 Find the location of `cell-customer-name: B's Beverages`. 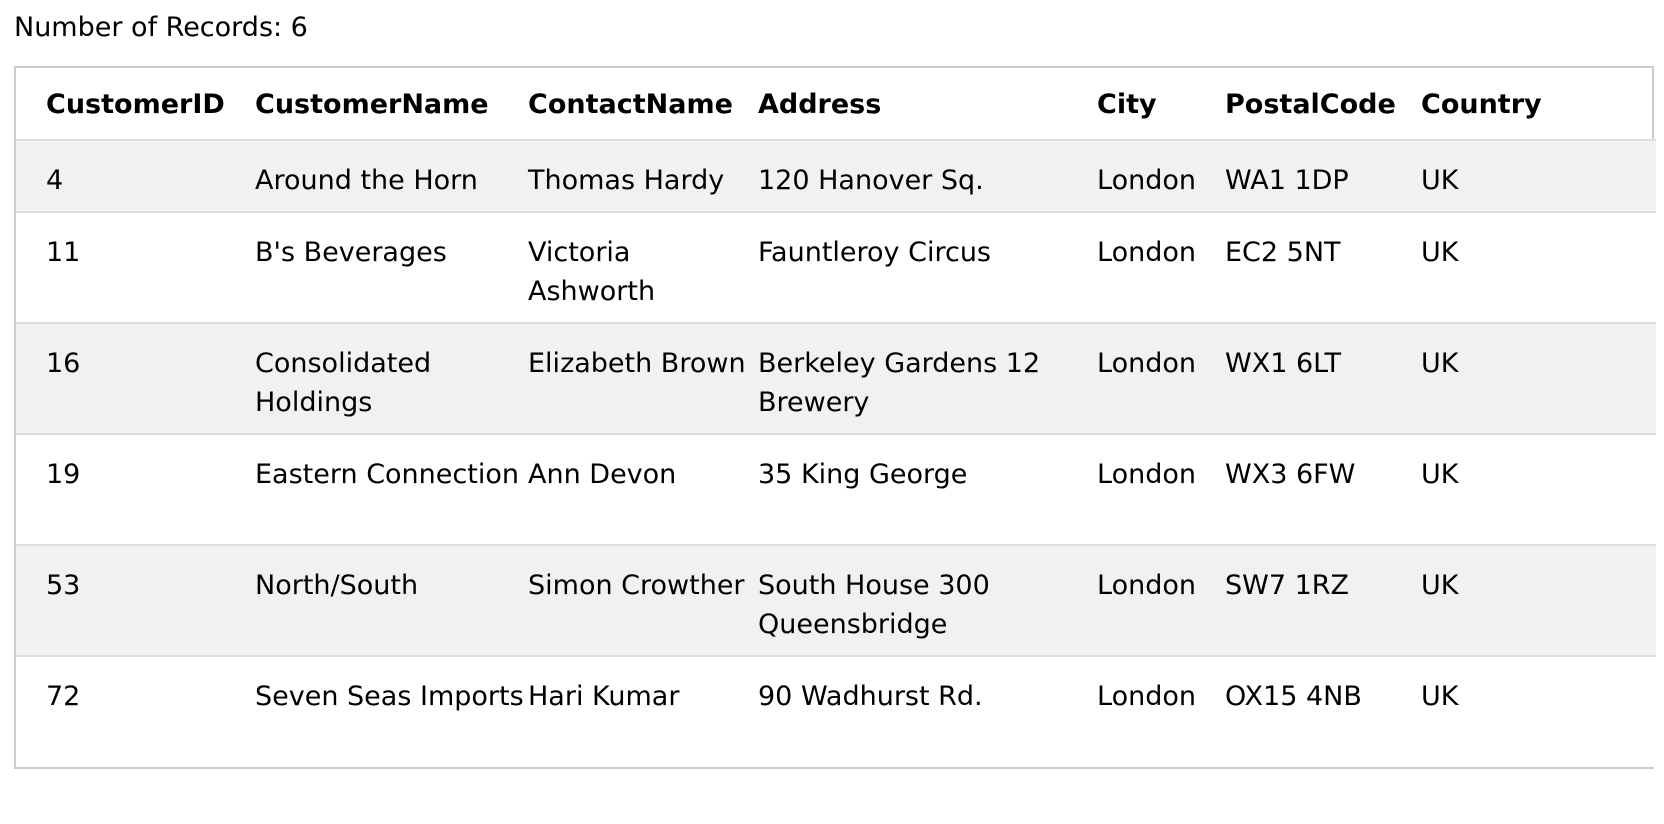

cell-customer-name: B's Beverages is located at coordinates (351, 252).